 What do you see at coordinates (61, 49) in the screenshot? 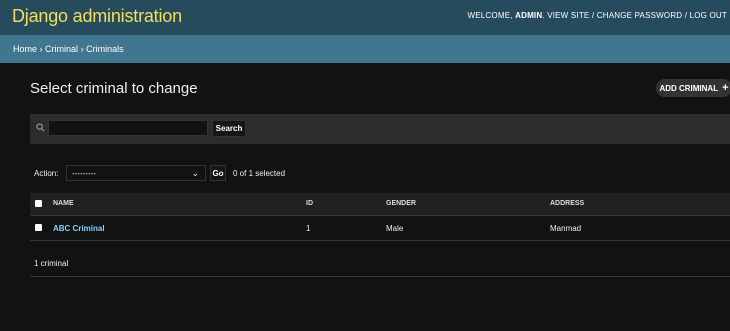
I see `breadcrumb-app: Criminal` at bounding box center [61, 49].